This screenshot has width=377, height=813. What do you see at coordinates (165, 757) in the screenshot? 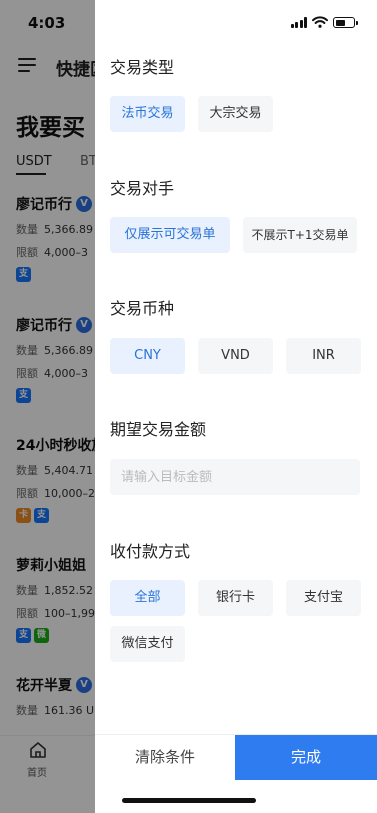
I see `clear-filters-button: 清除条件` at bounding box center [165, 757].